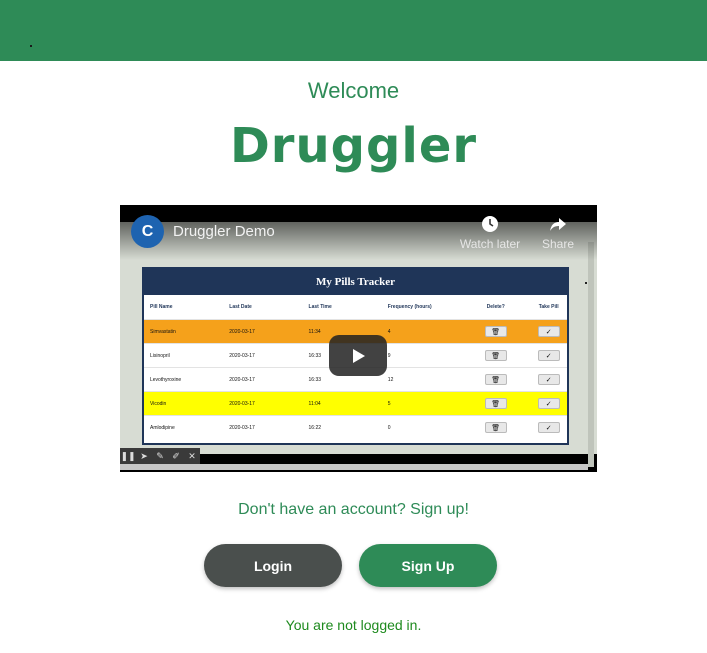 The width and height of the screenshot is (707, 653). Describe the element at coordinates (389, 403) in the screenshot. I see `frequency-cell: 5` at that location.